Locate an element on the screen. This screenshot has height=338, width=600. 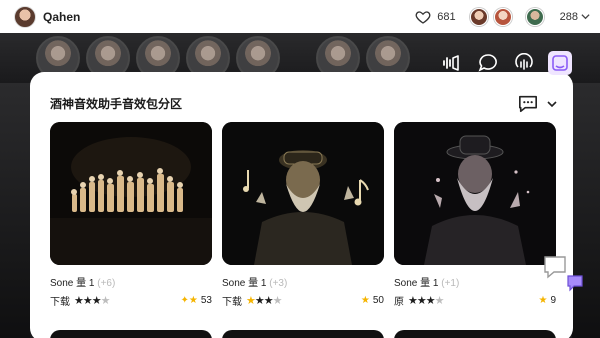
top-bar: Qahen 681 288 is located at coordinates (300, 16).